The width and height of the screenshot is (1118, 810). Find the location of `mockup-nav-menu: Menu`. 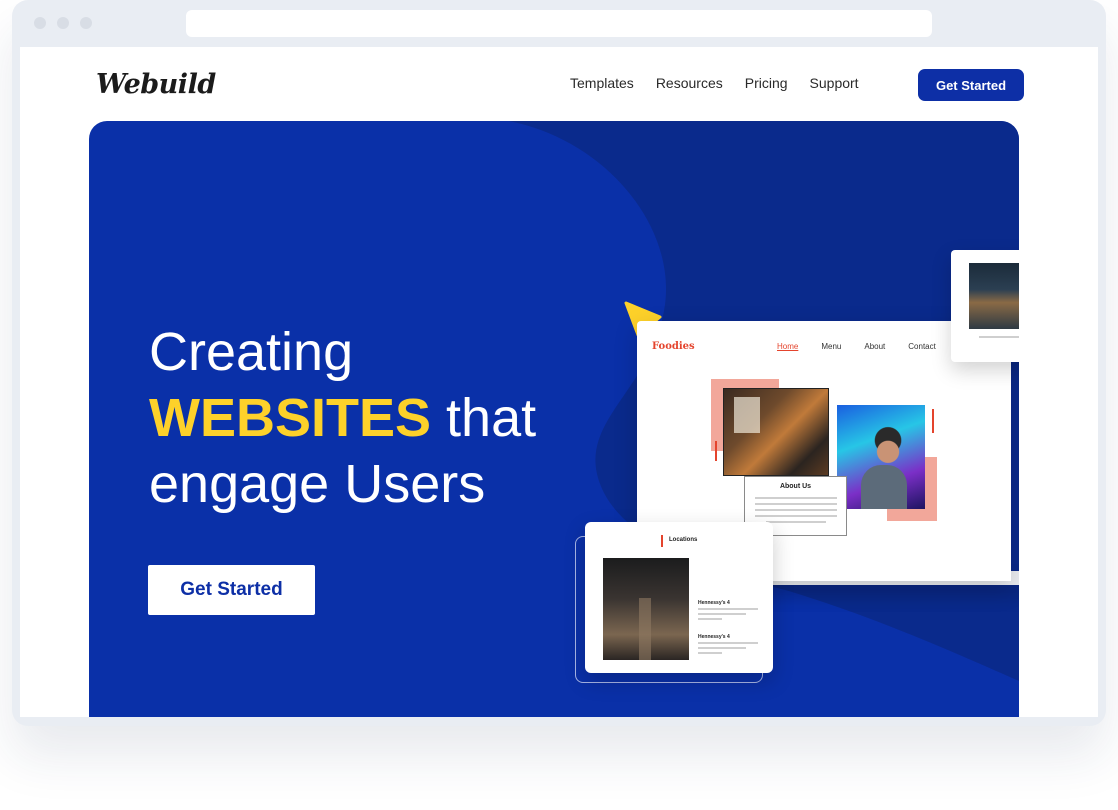

mockup-nav-menu: Menu is located at coordinates (831, 346).